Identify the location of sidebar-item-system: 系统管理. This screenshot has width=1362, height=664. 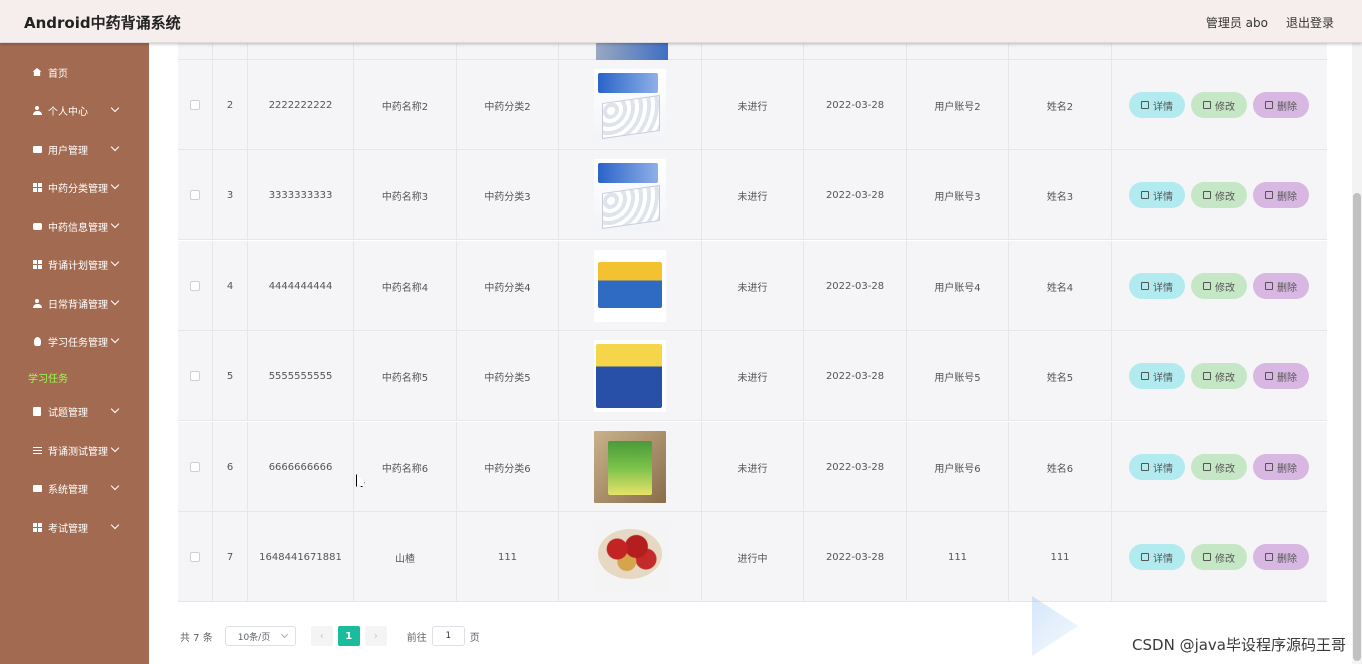
(74, 488).